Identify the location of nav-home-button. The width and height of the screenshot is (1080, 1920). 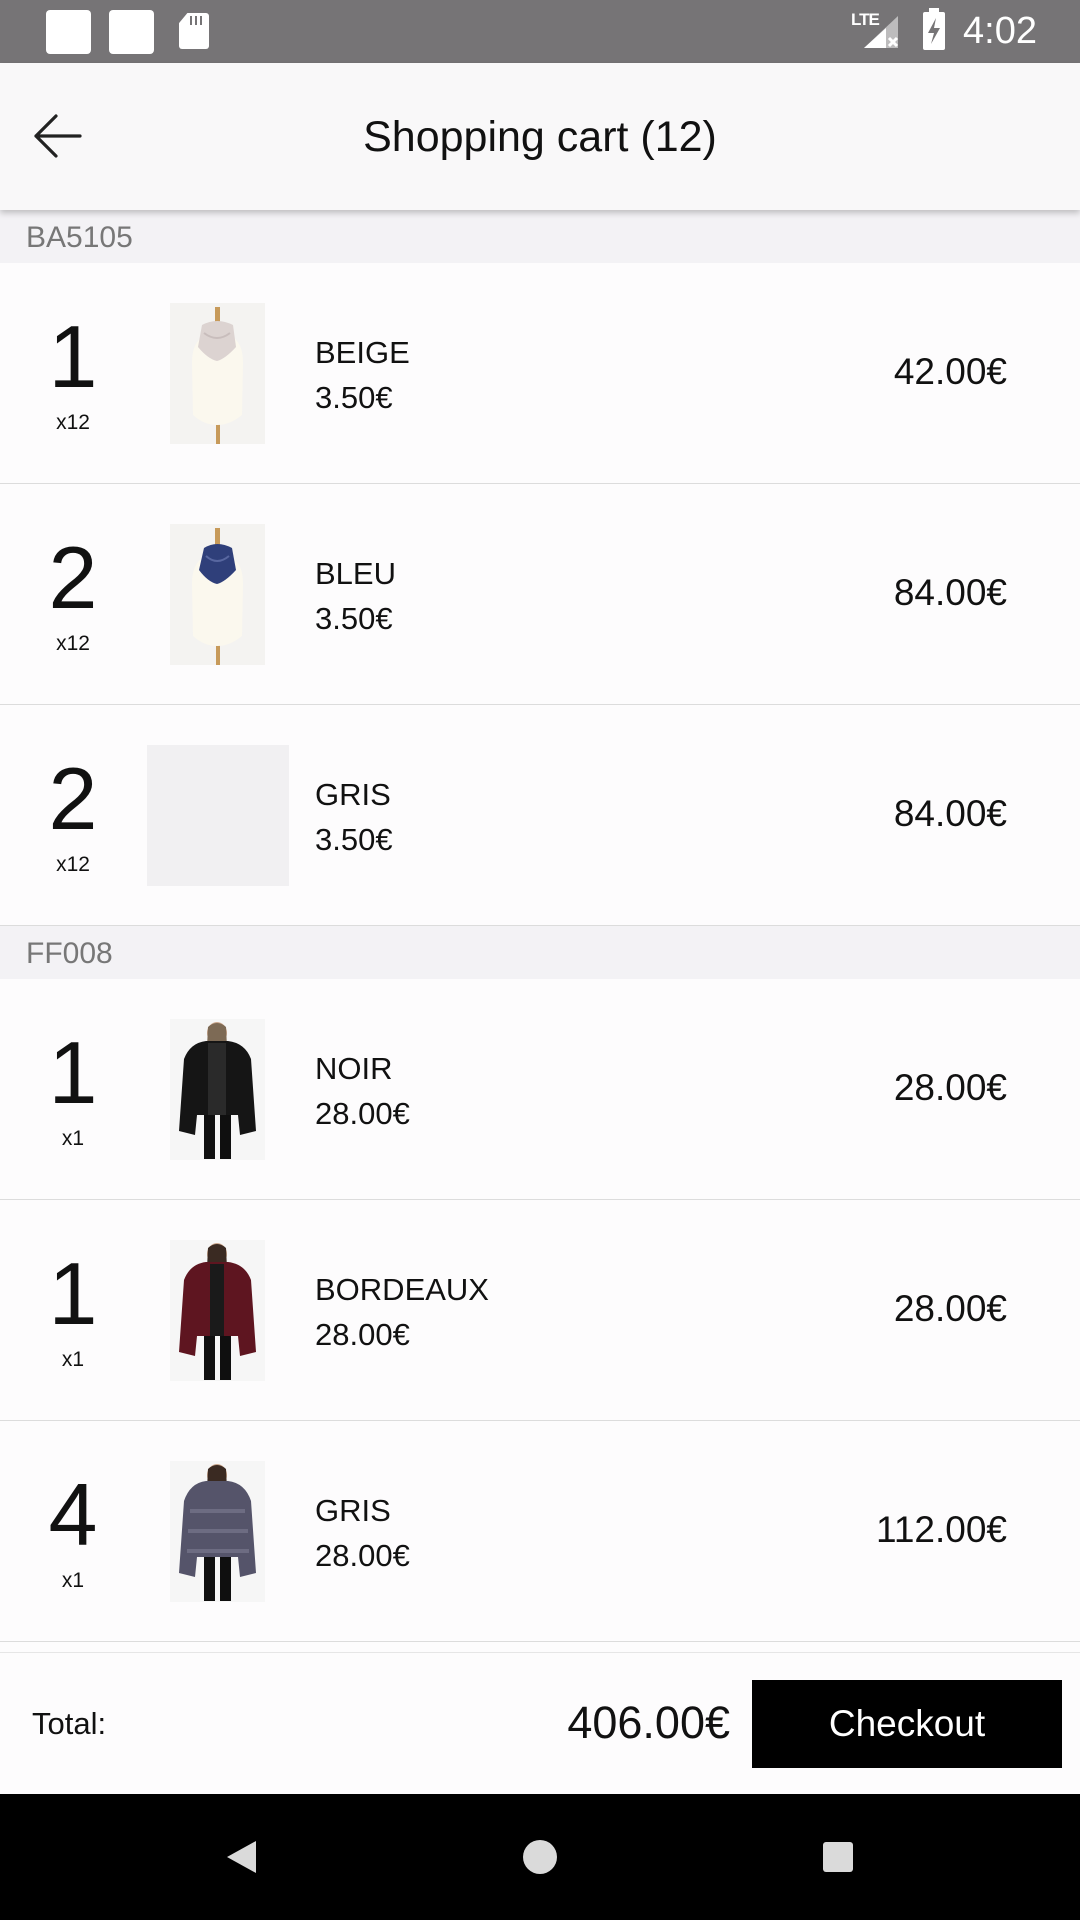
(540, 1857).